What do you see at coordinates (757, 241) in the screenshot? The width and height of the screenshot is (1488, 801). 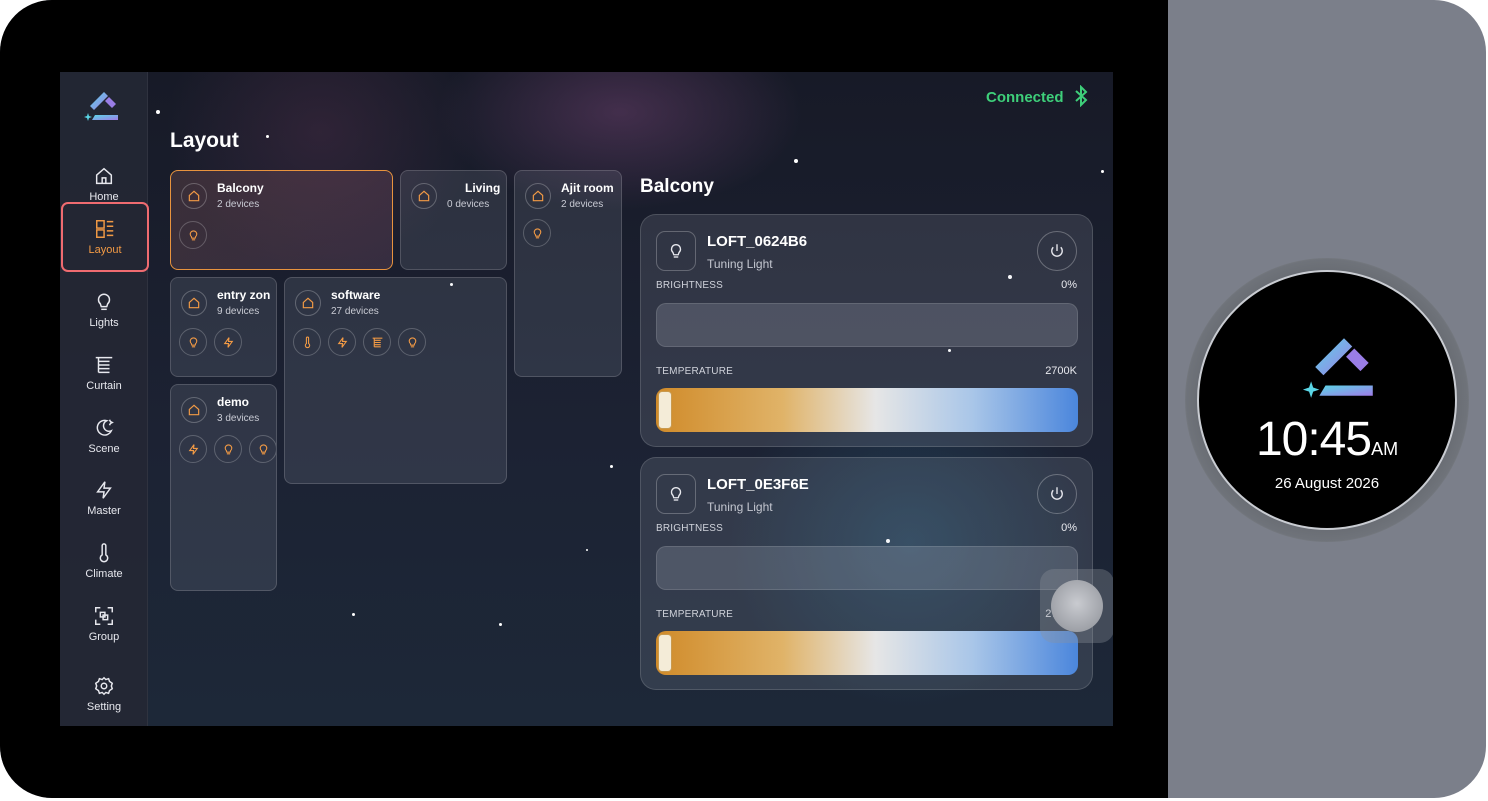 I see `device-name: LOFT_0624B6` at bounding box center [757, 241].